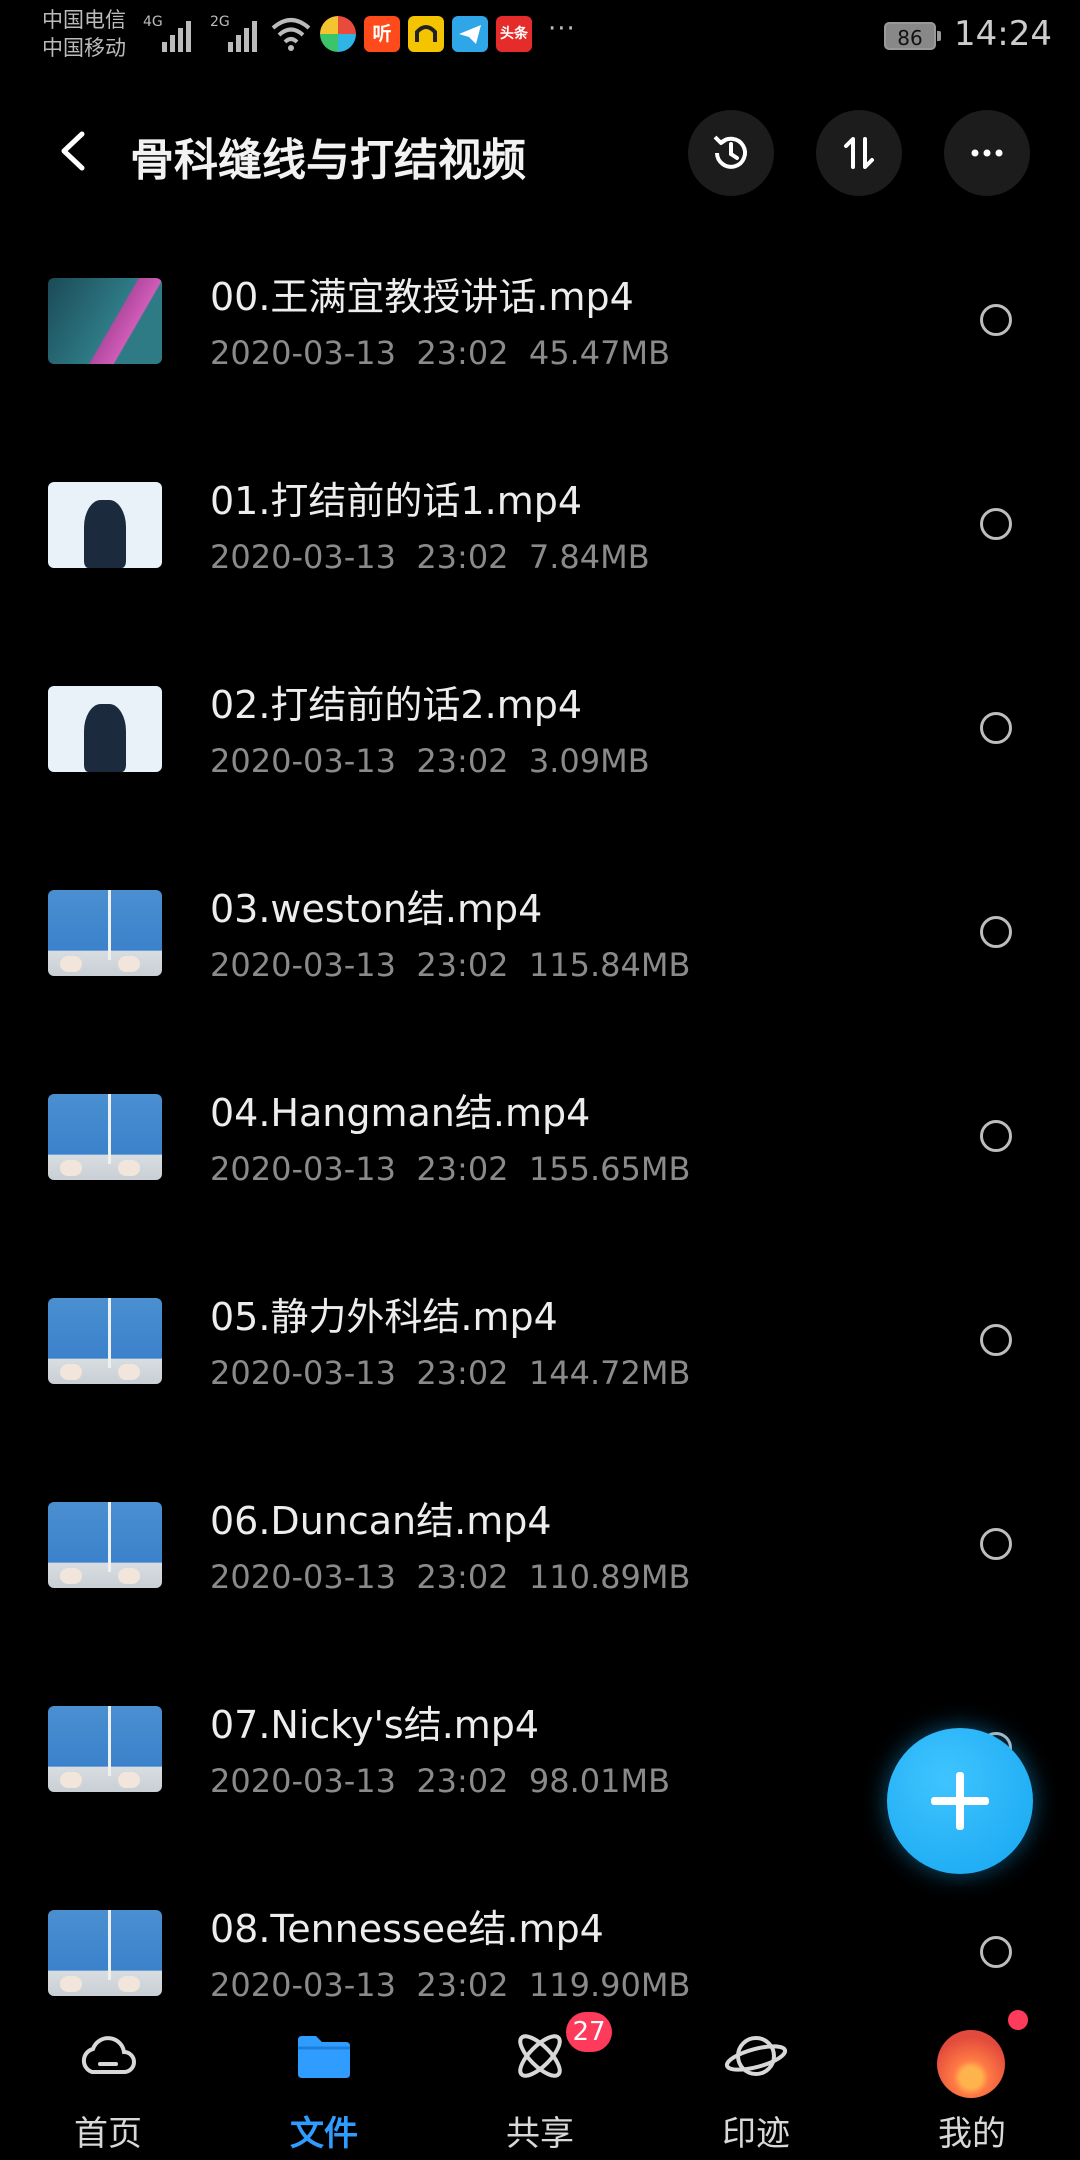 The width and height of the screenshot is (1080, 2160). I want to click on notification-dot, so click(1018, 2020).